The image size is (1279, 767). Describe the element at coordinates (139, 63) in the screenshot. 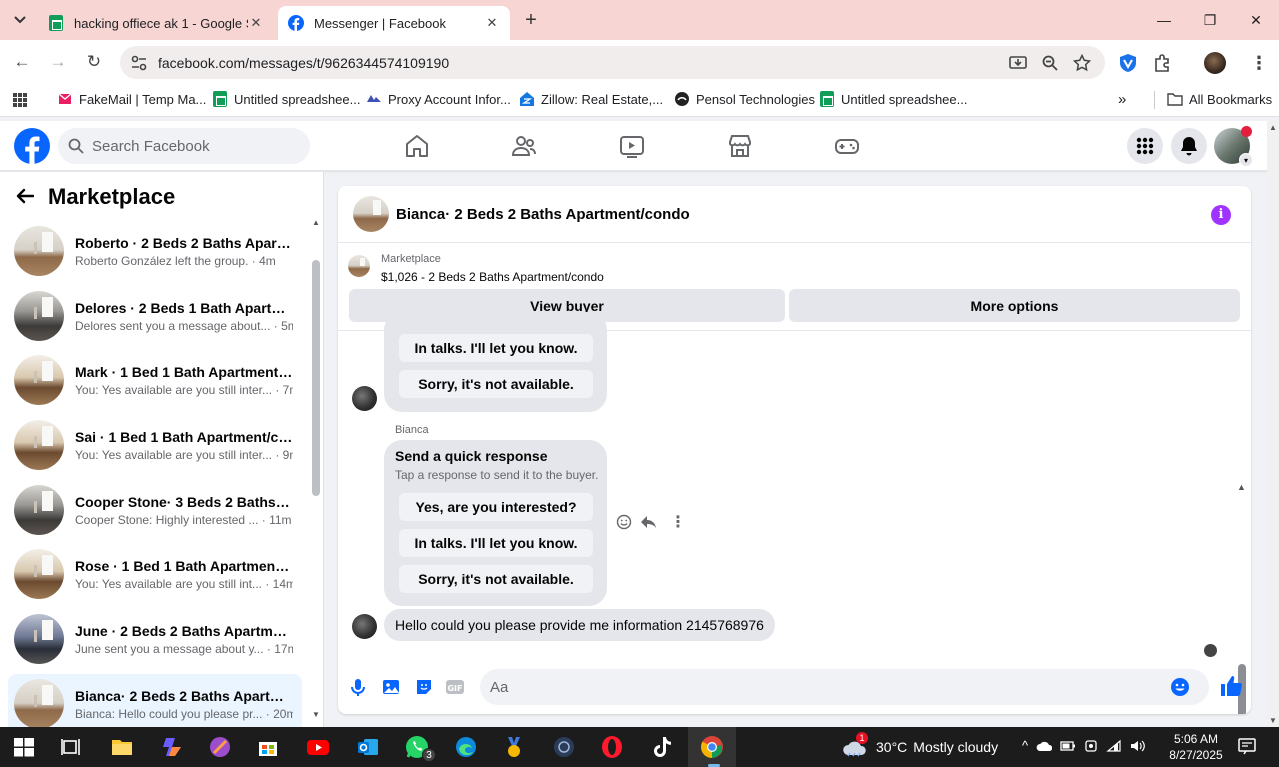

I see `site-settings-icon` at that location.